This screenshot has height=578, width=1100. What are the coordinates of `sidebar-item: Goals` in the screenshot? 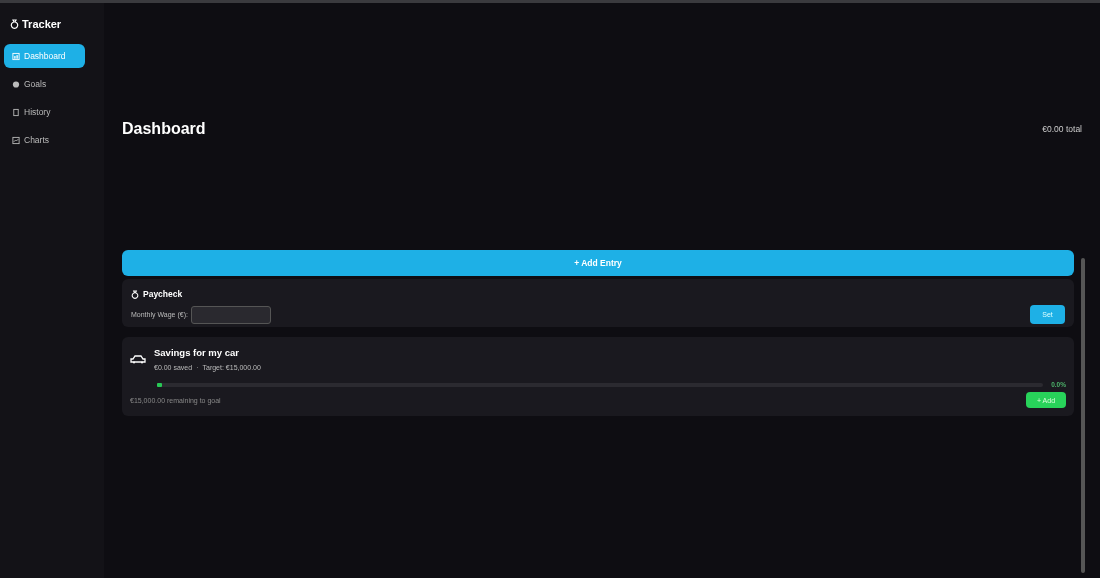 It's located at (44, 84).